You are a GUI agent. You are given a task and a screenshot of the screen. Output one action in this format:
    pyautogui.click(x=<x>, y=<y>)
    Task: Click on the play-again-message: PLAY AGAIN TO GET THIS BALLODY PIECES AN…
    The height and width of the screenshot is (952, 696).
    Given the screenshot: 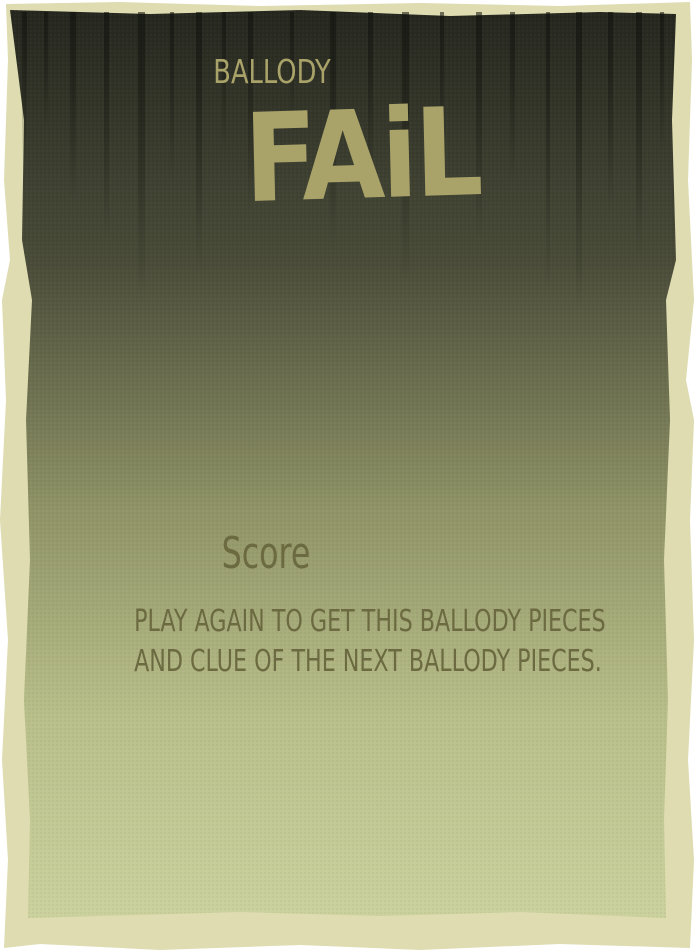 What is the action you would take?
    pyautogui.click(x=370, y=642)
    